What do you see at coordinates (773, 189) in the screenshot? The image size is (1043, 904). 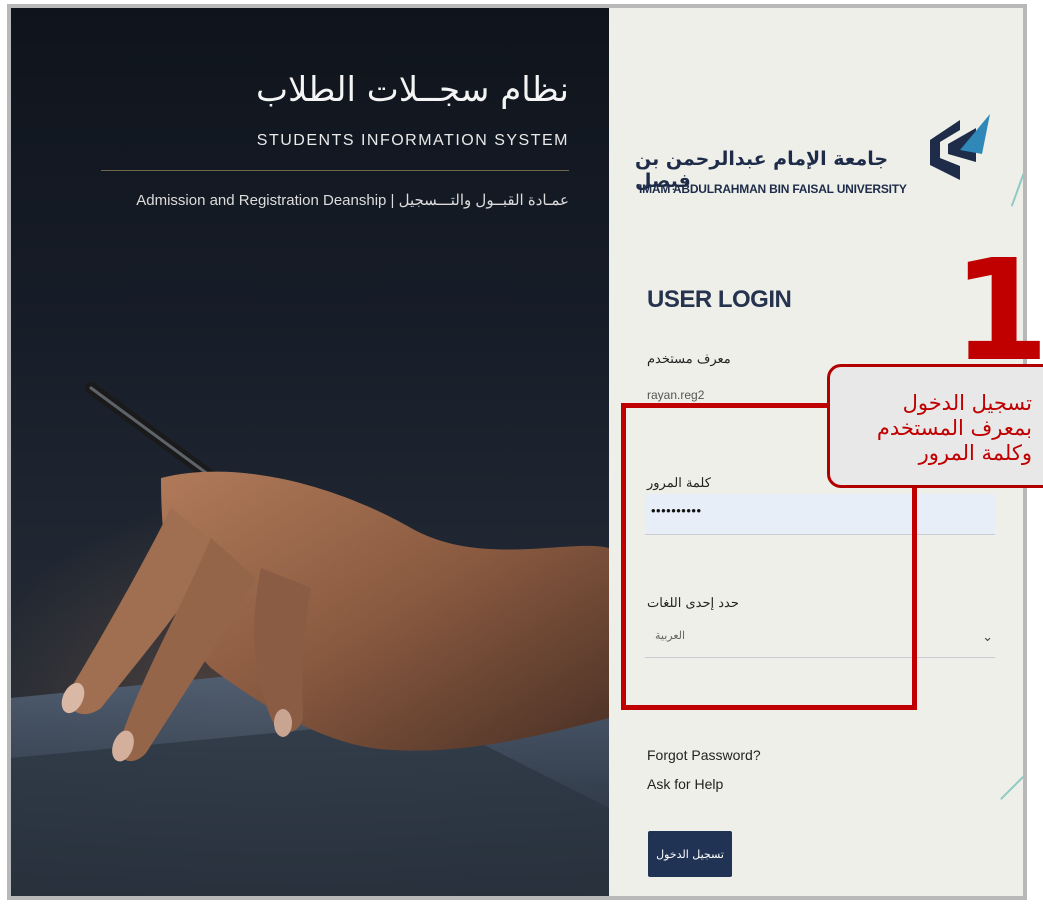 I see `university-name-english: IMAM ABDULRAHMAN BIN FAISAL UNIVERSITY` at bounding box center [773, 189].